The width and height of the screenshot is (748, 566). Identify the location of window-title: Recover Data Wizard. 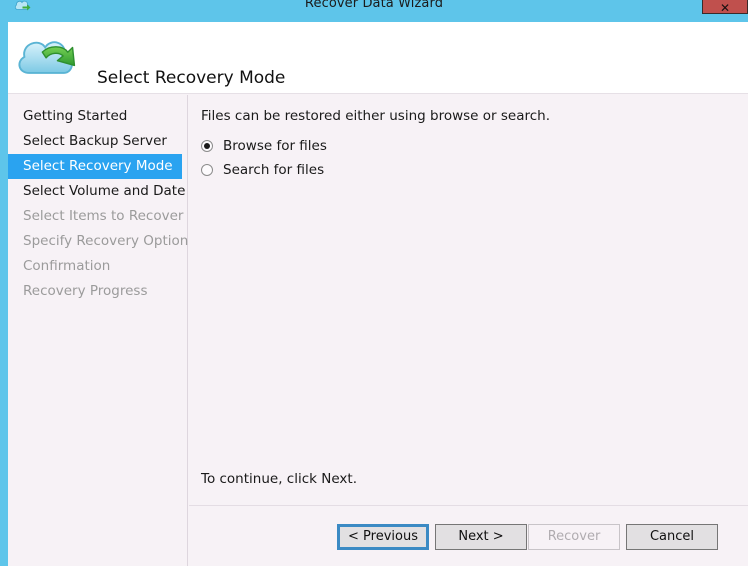
(374, 5).